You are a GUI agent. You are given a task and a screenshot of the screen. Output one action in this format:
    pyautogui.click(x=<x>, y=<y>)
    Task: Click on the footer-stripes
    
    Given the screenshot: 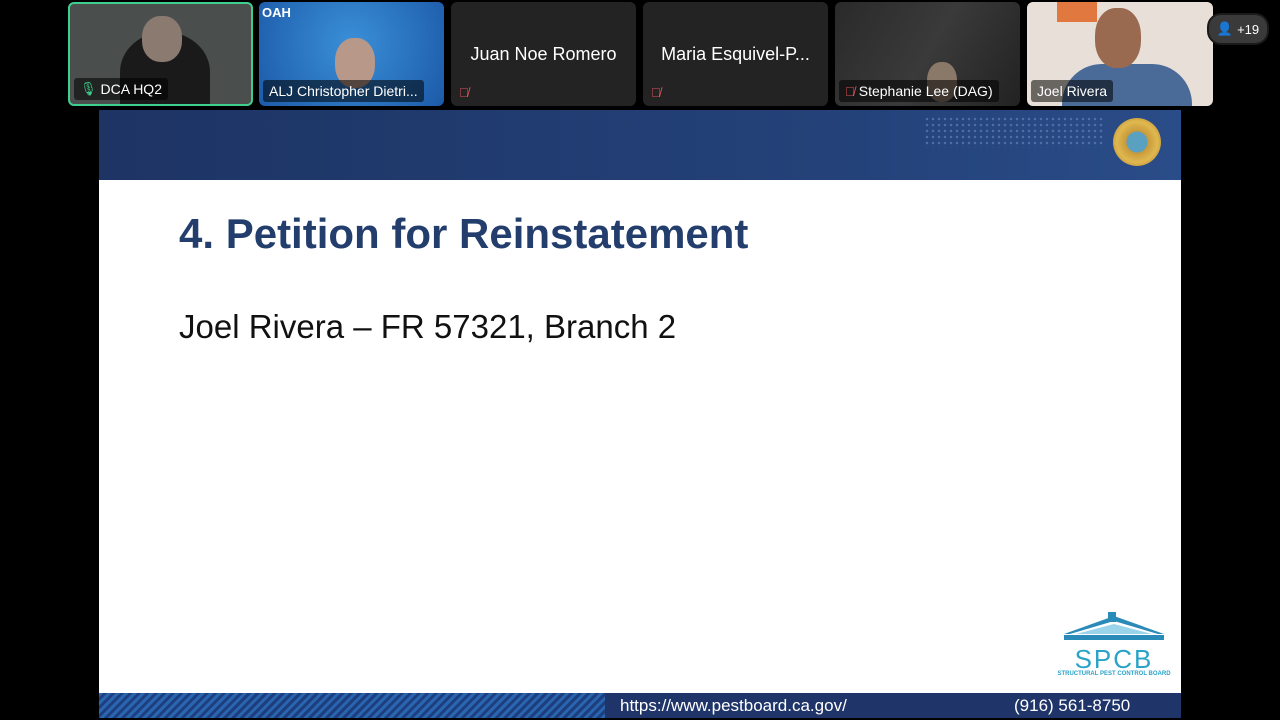 What is the action you would take?
    pyautogui.click(x=352, y=705)
    